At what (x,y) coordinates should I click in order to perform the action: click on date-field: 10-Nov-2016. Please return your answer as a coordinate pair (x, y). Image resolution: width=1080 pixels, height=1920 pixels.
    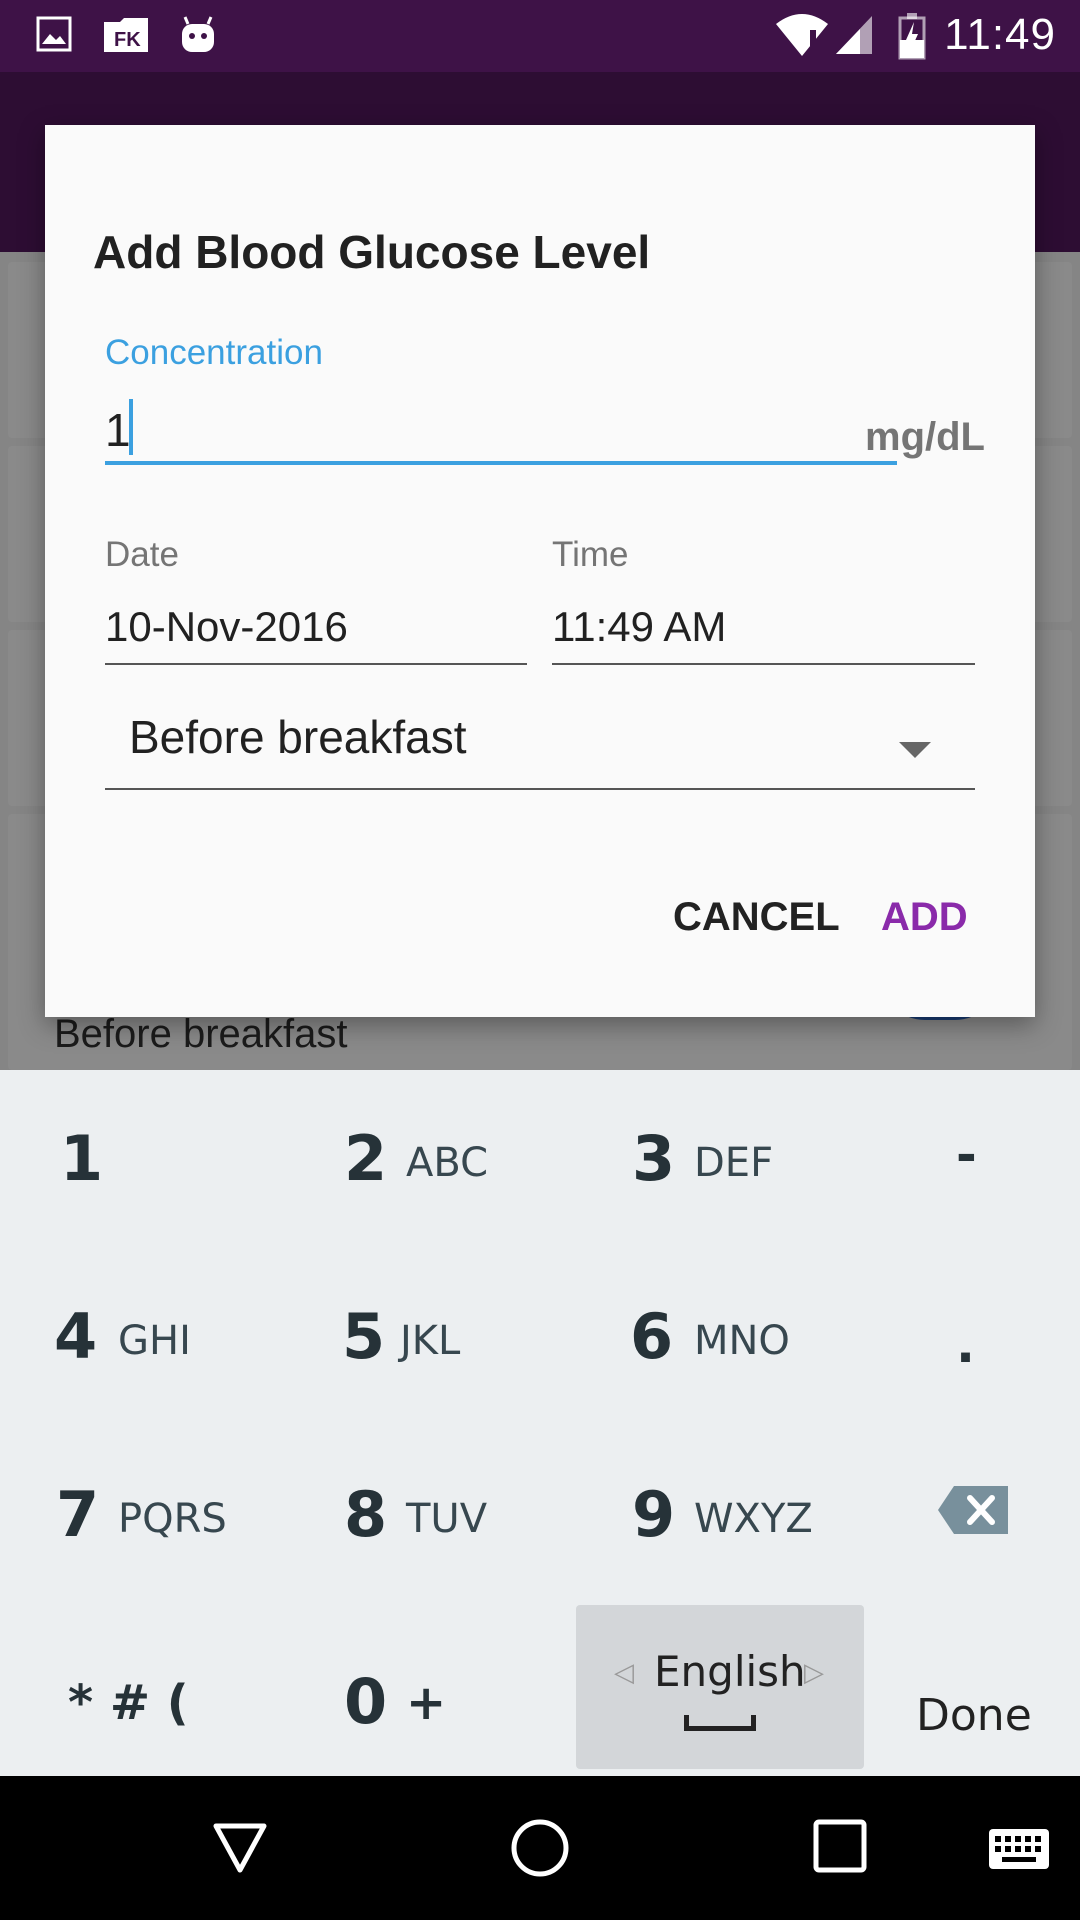
    Looking at the image, I should click on (316, 634).